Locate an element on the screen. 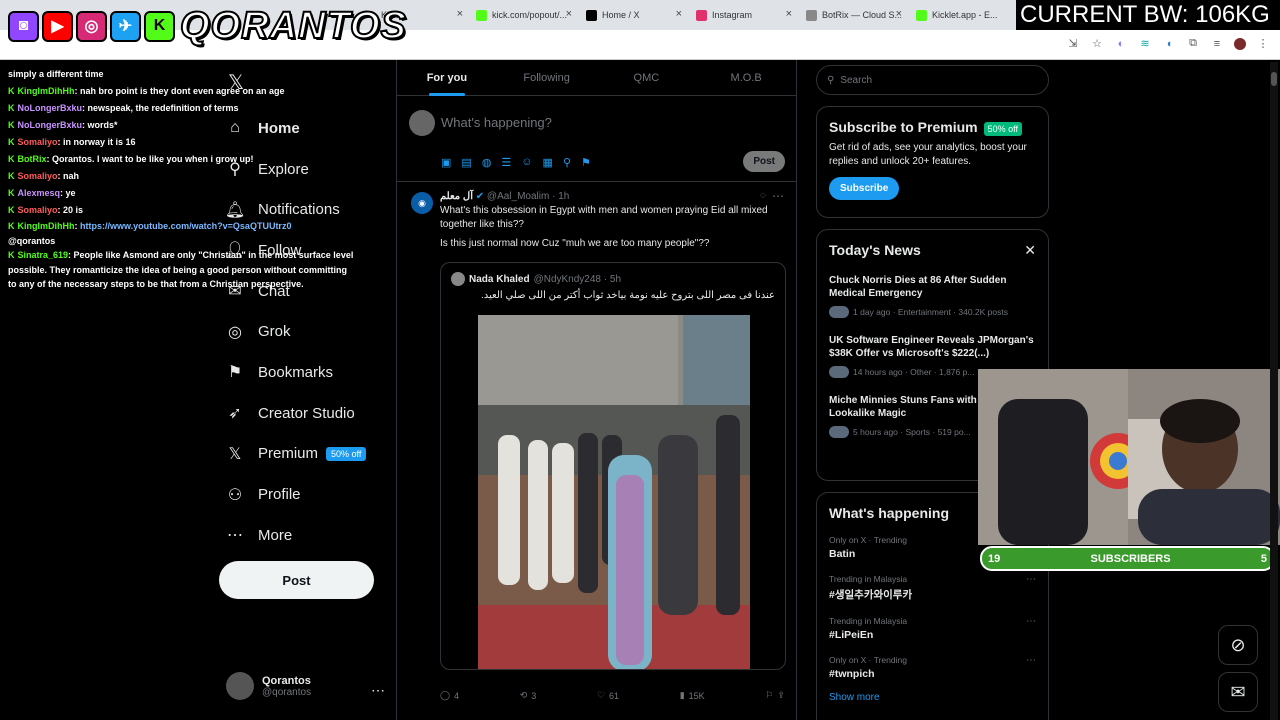 This screenshot has height=720, width=1280. browser-tab: Home / X × is located at coordinates (633, 15).